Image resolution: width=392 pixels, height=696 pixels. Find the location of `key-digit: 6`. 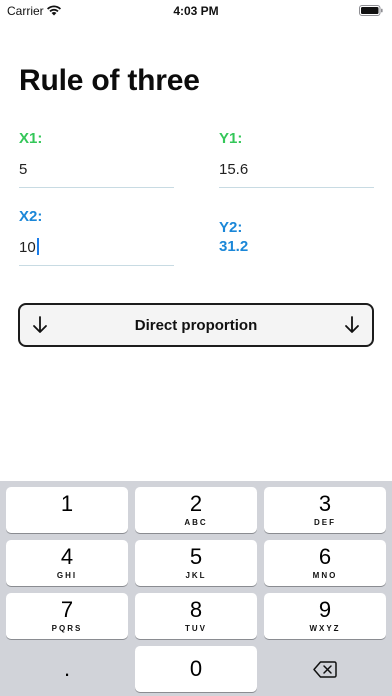

key-digit: 6 is located at coordinates (325, 556).